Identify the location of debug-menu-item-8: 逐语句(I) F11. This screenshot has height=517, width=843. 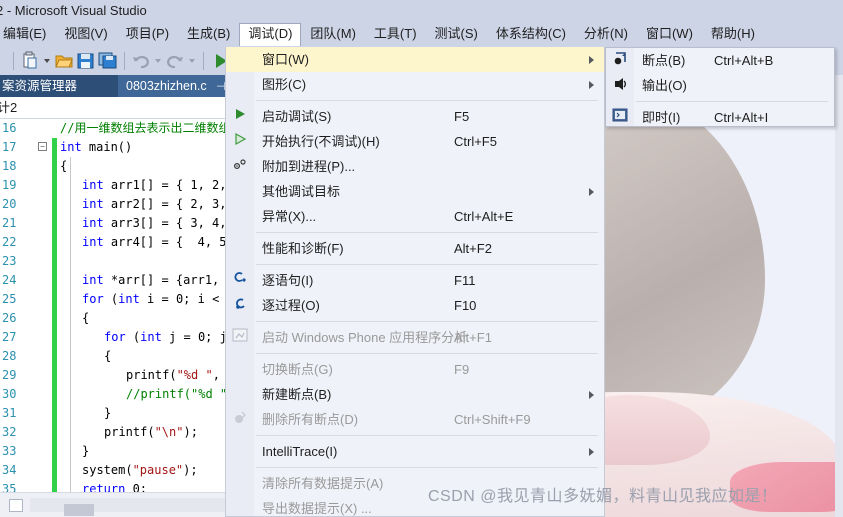
(415, 280).